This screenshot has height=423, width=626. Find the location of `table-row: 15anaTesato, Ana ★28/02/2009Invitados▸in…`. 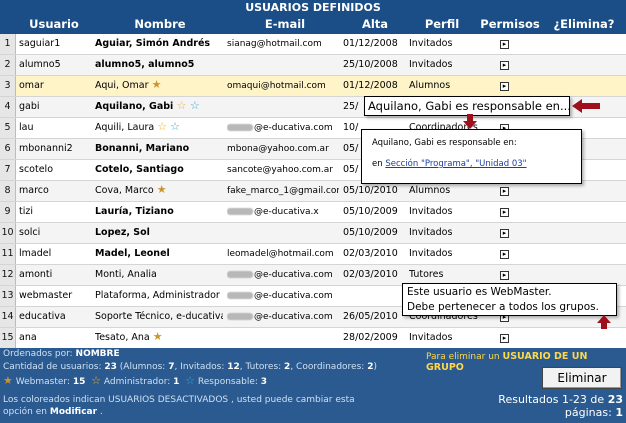

table-row: 15anaTesato, Ana ★28/02/2009Invitados▸in… is located at coordinates (313, 338).